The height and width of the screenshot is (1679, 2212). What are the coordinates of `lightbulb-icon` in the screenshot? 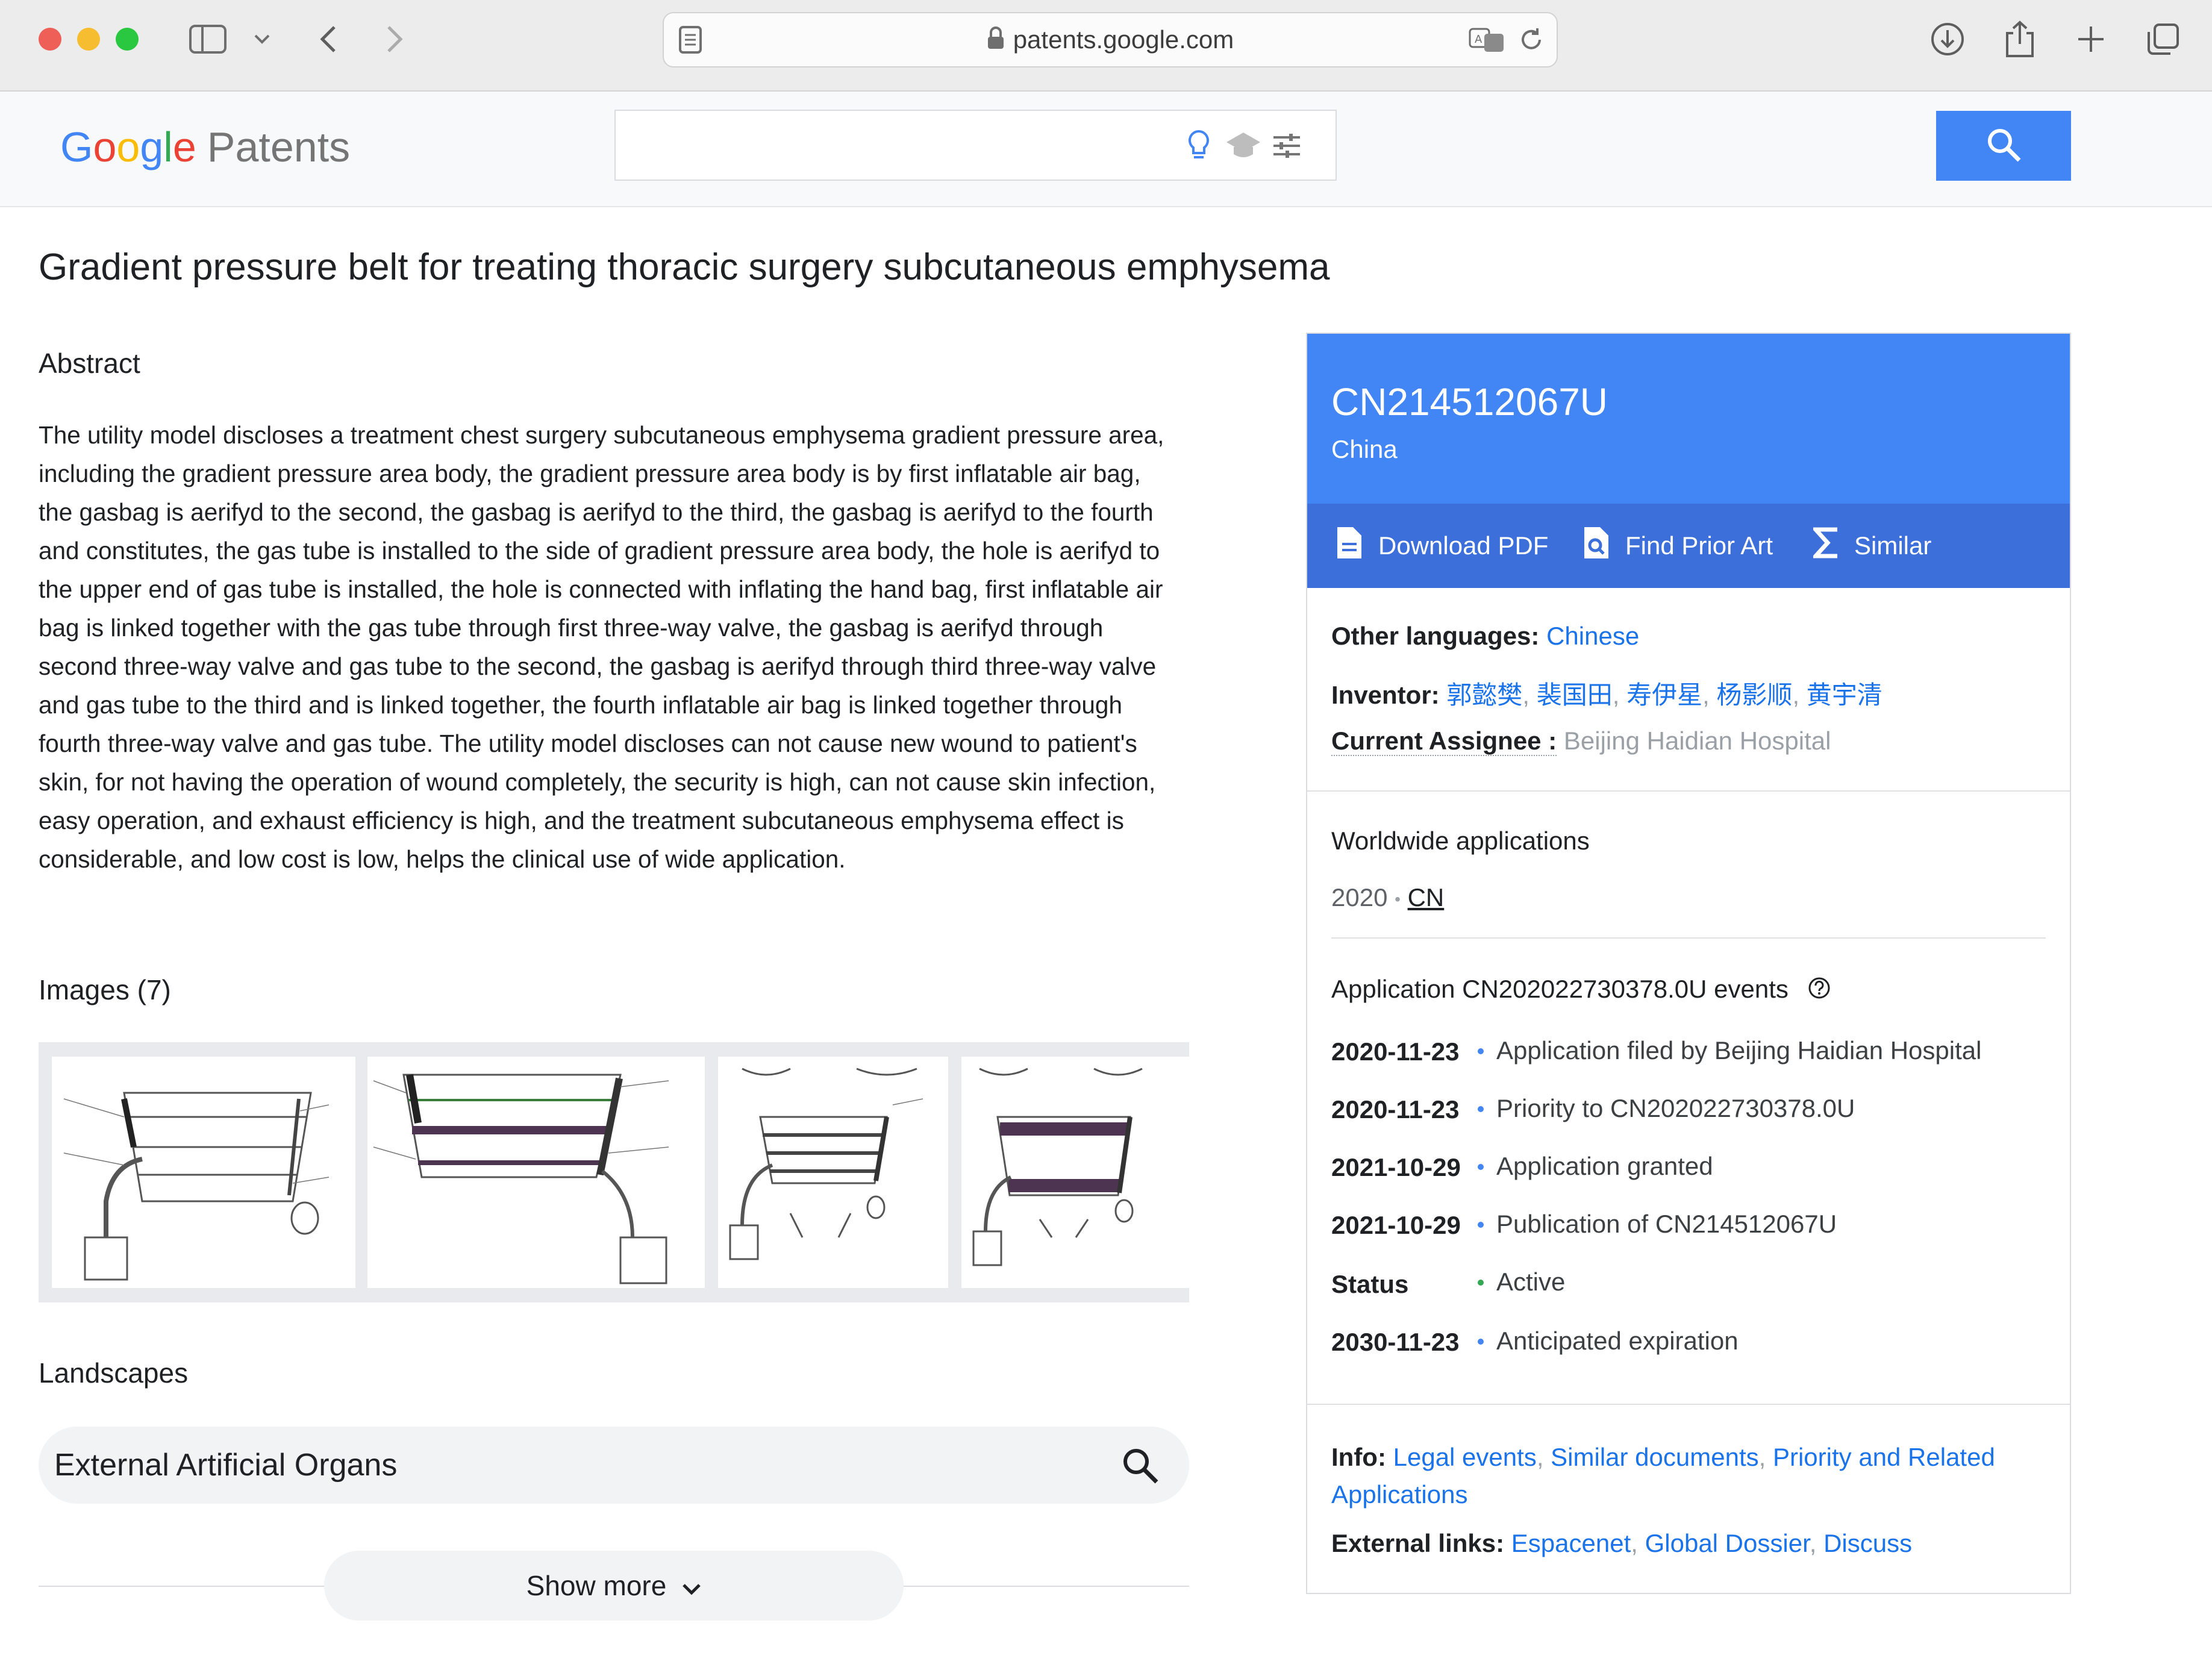 It's located at (1199, 147).